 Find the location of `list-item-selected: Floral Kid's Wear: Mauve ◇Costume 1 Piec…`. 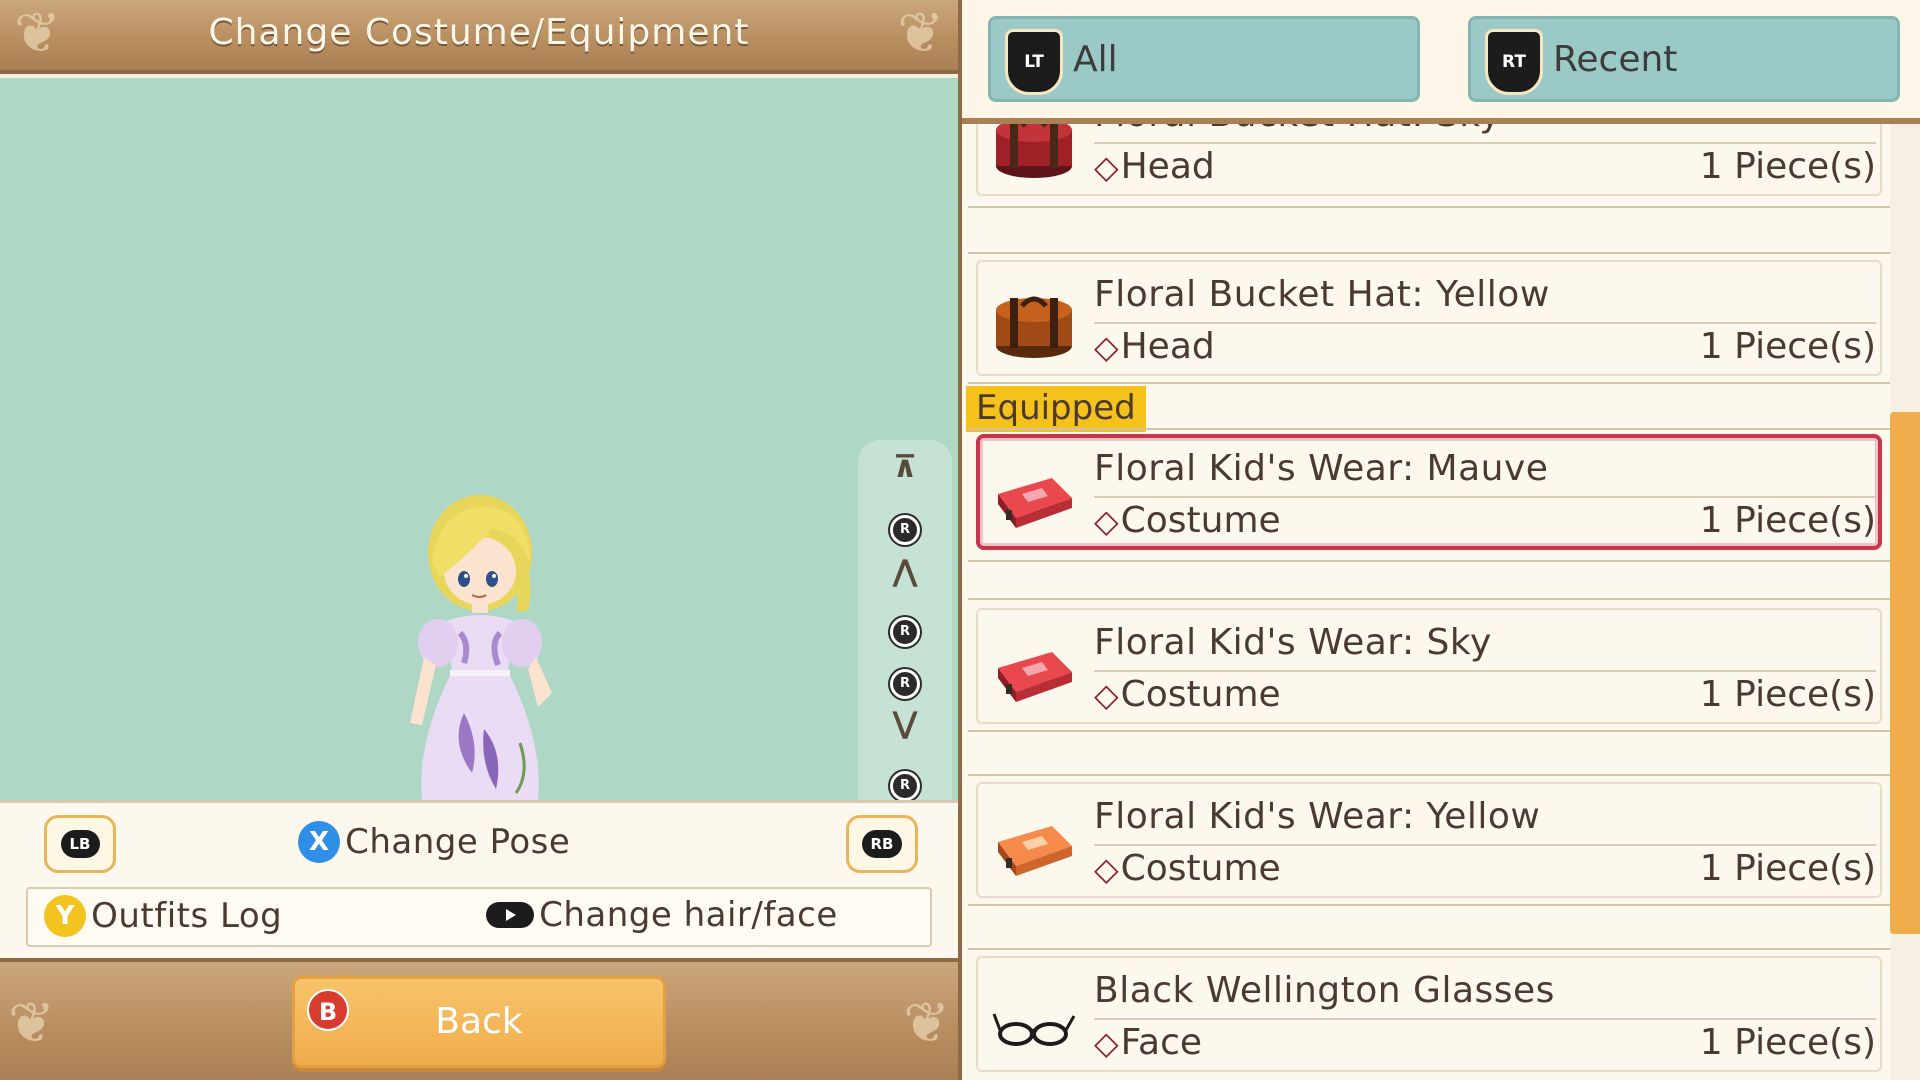

list-item-selected: Floral Kid's Wear: Mauve ◇Costume 1 Piec… is located at coordinates (1429, 493).